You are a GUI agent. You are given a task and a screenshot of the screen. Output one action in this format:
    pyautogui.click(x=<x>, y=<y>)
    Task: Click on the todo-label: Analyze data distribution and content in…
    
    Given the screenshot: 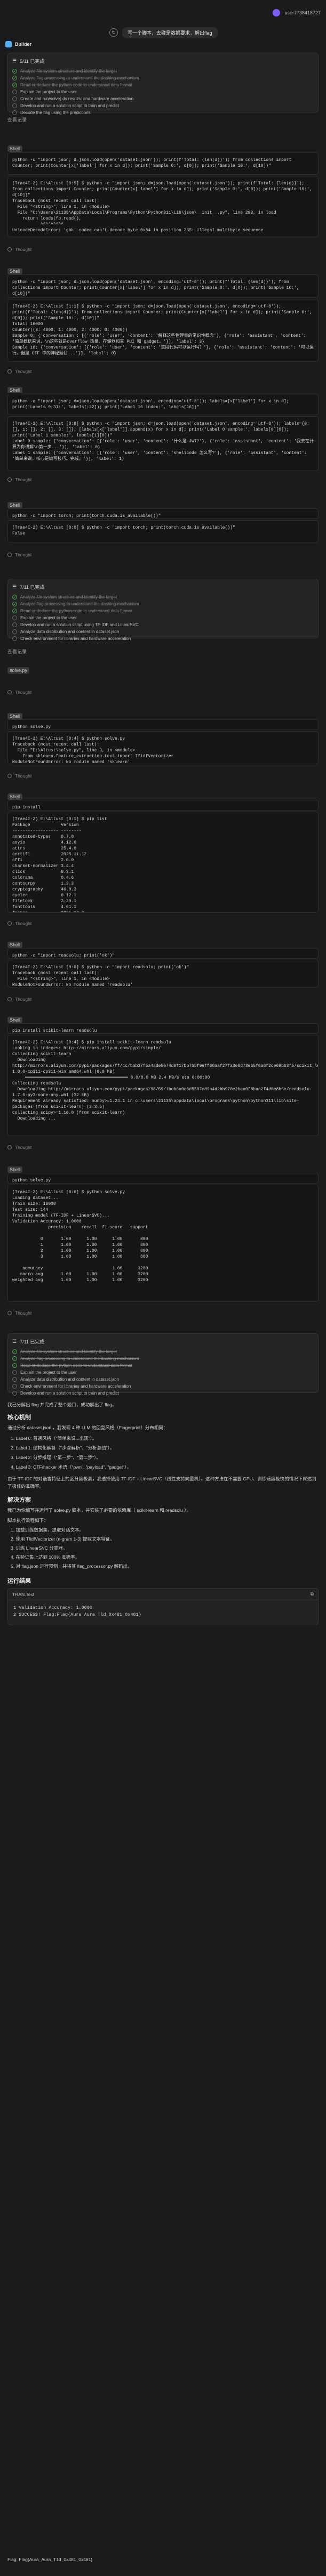 What is the action you would take?
    pyautogui.click(x=70, y=631)
    